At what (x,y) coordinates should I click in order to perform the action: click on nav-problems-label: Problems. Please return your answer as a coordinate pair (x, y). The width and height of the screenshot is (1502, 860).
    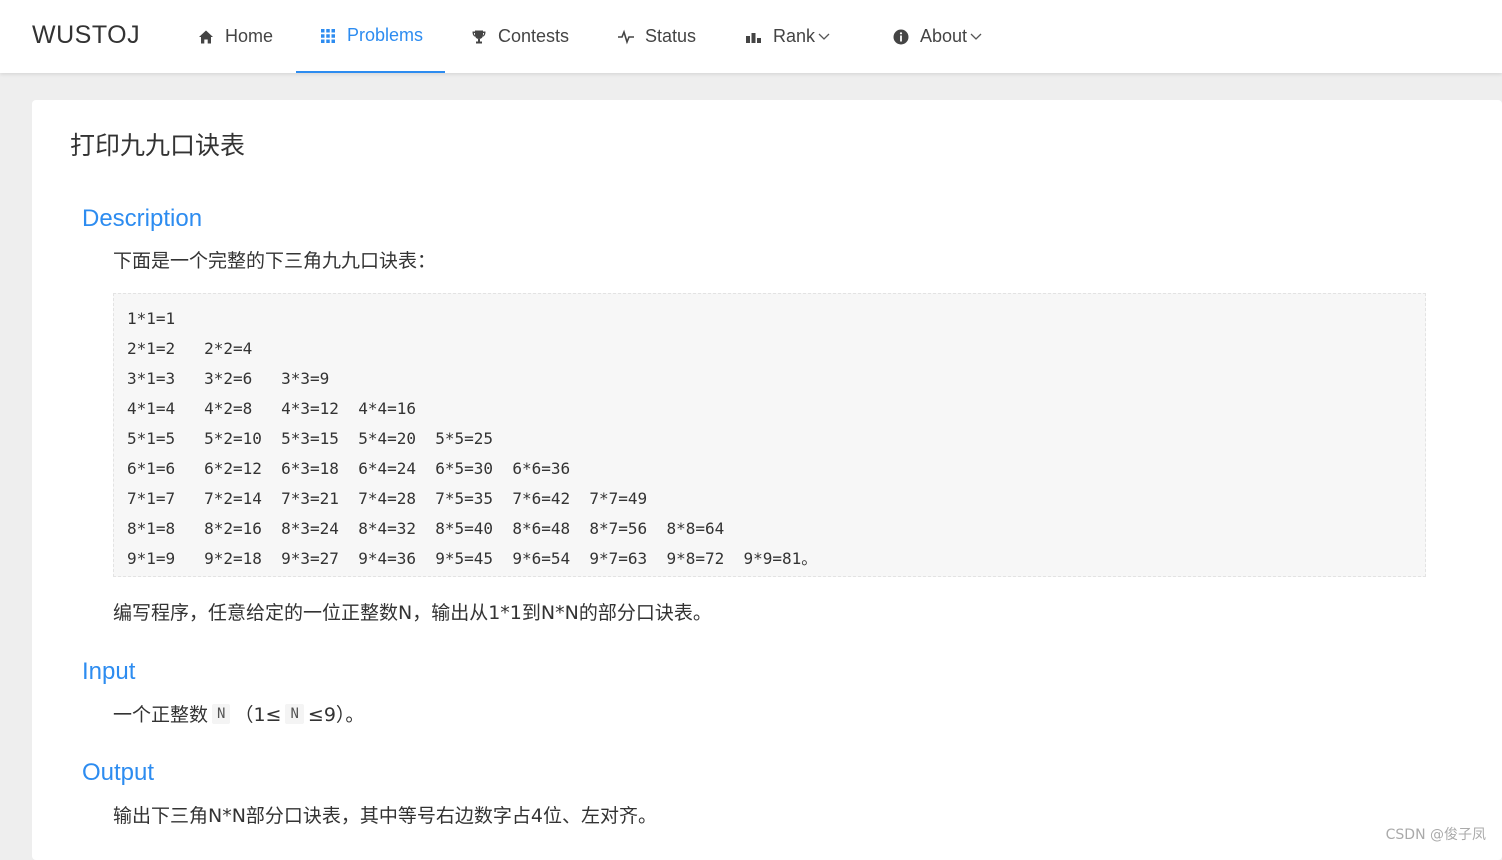
    Looking at the image, I should click on (385, 35).